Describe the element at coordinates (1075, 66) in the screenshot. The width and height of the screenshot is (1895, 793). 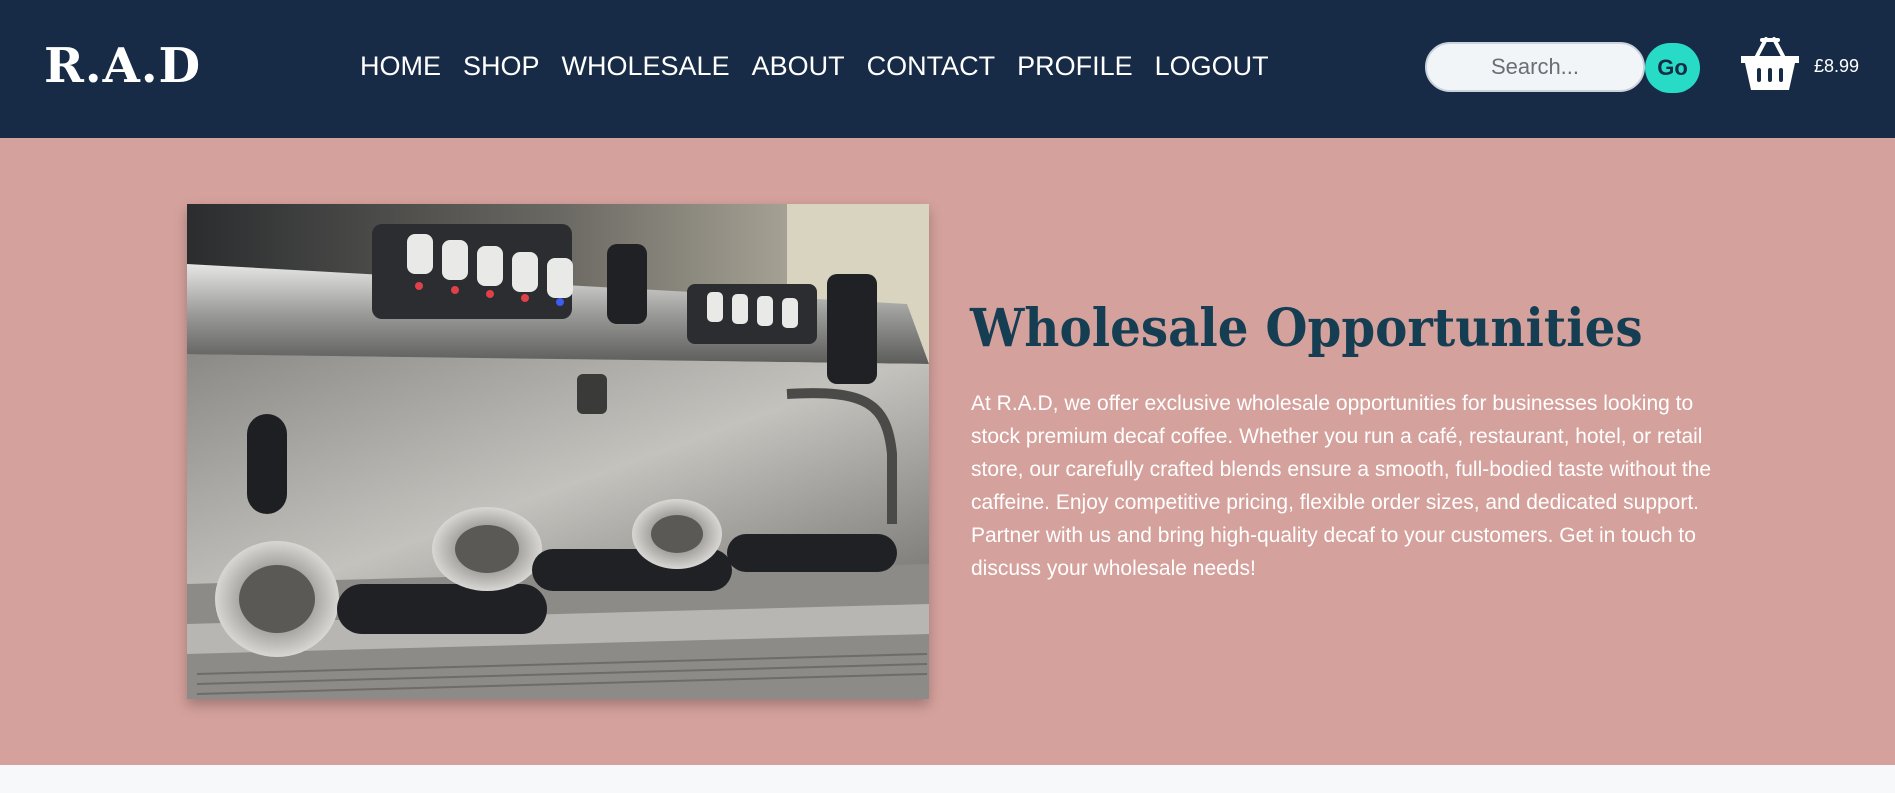
I see `nav-profile: PROFILE` at that location.